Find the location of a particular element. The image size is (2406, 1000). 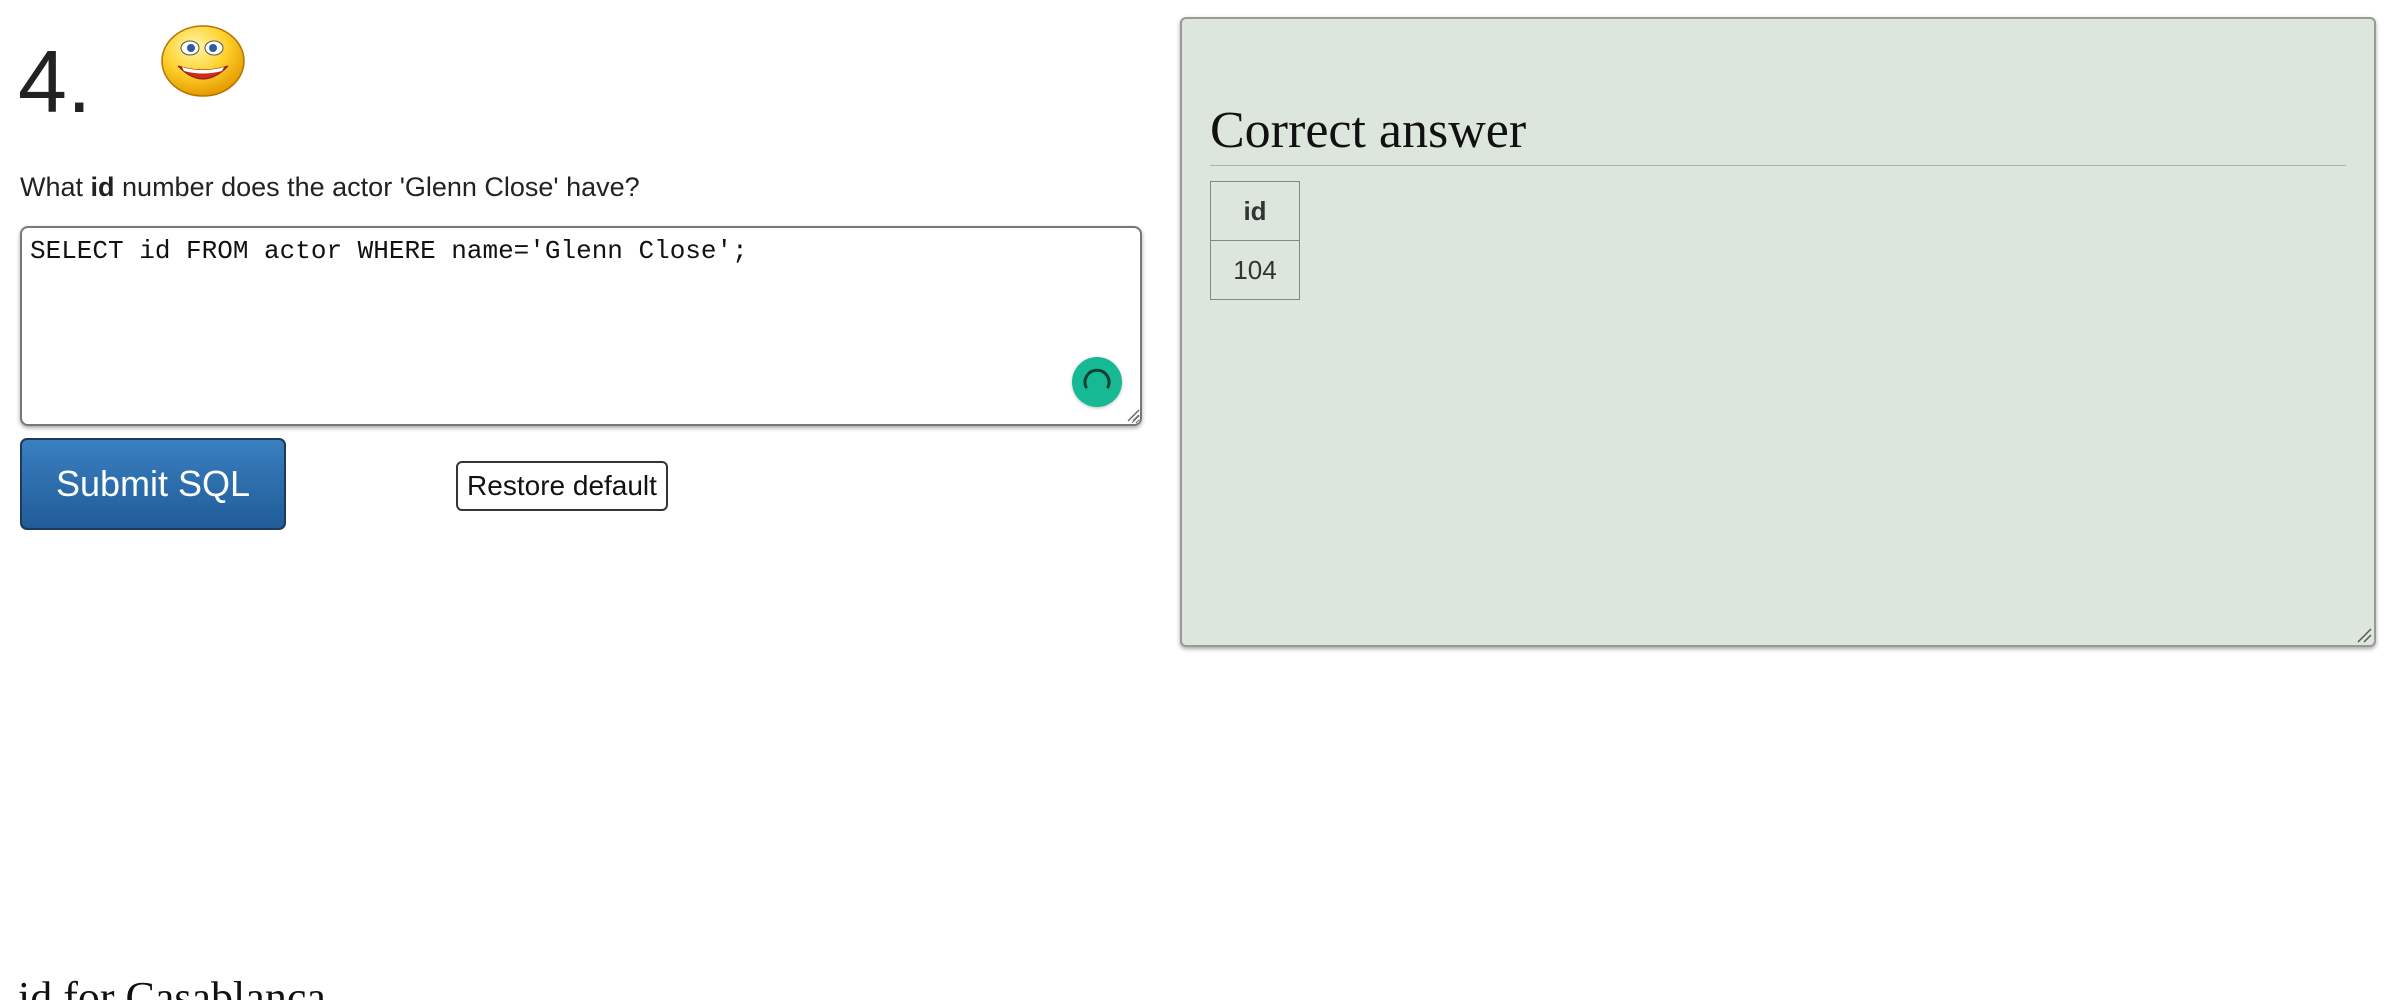

table-row: 104 is located at coordinates (1255, 270).